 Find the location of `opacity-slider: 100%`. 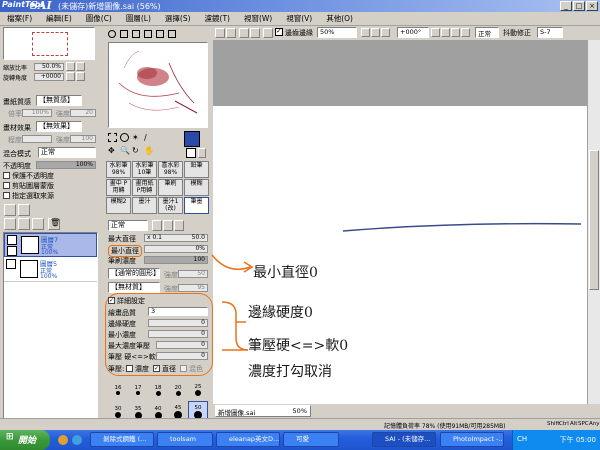

opacity-slider: 100% is located at coordinates (66, 165).